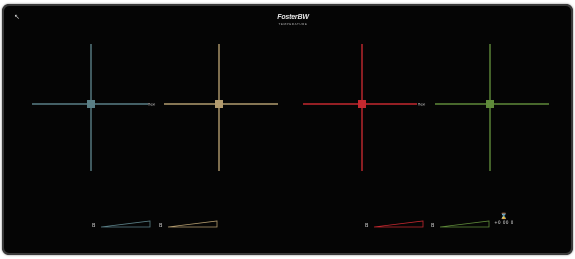 The image size is (575, 259). I want to click on slider-3-wedge, so click(398, 224).